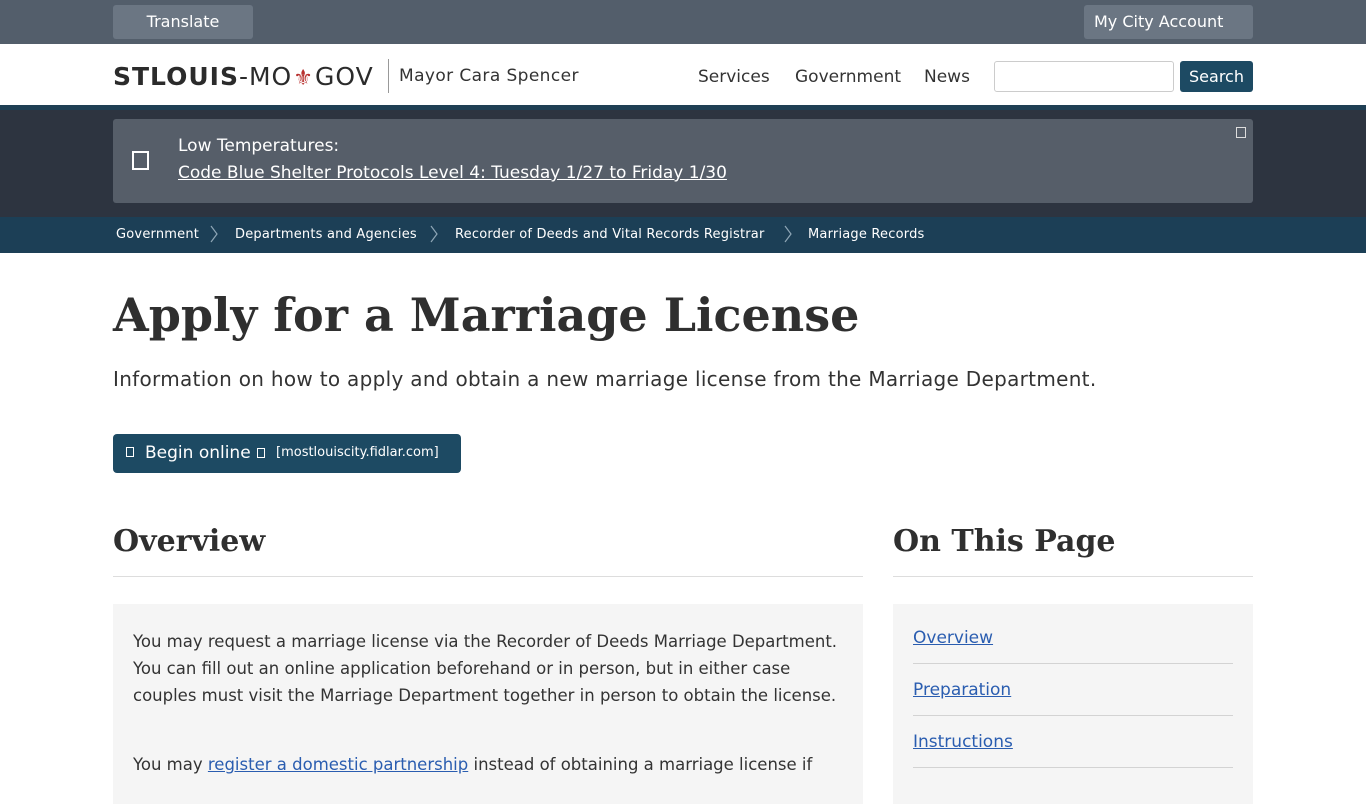 Image resolution: width=1366 pixels, height=804 pixels. Describe the element at coordinates (1241, 132) in the screenshot. I see `close-icon` at that location.